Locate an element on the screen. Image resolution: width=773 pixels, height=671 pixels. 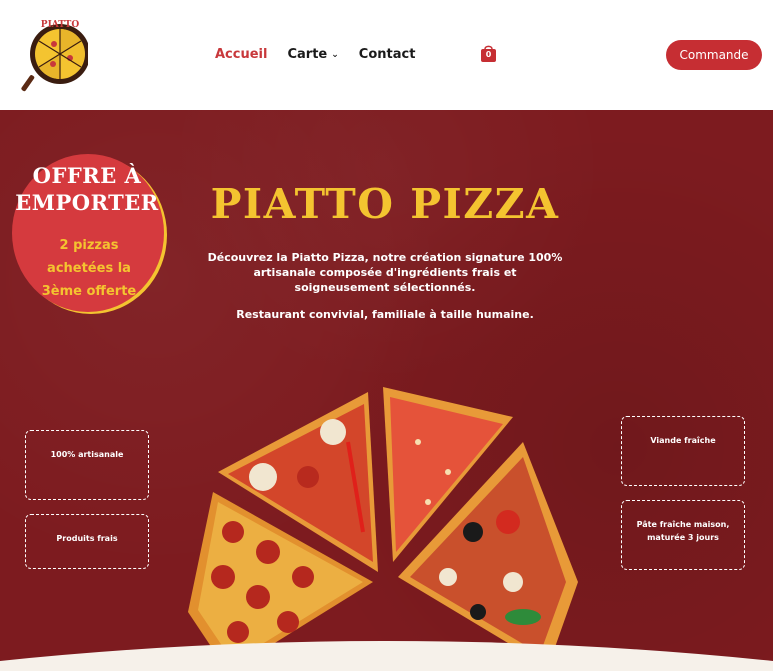
hero-title: PIATTO PIZZA is located at coordinates (385, 204).